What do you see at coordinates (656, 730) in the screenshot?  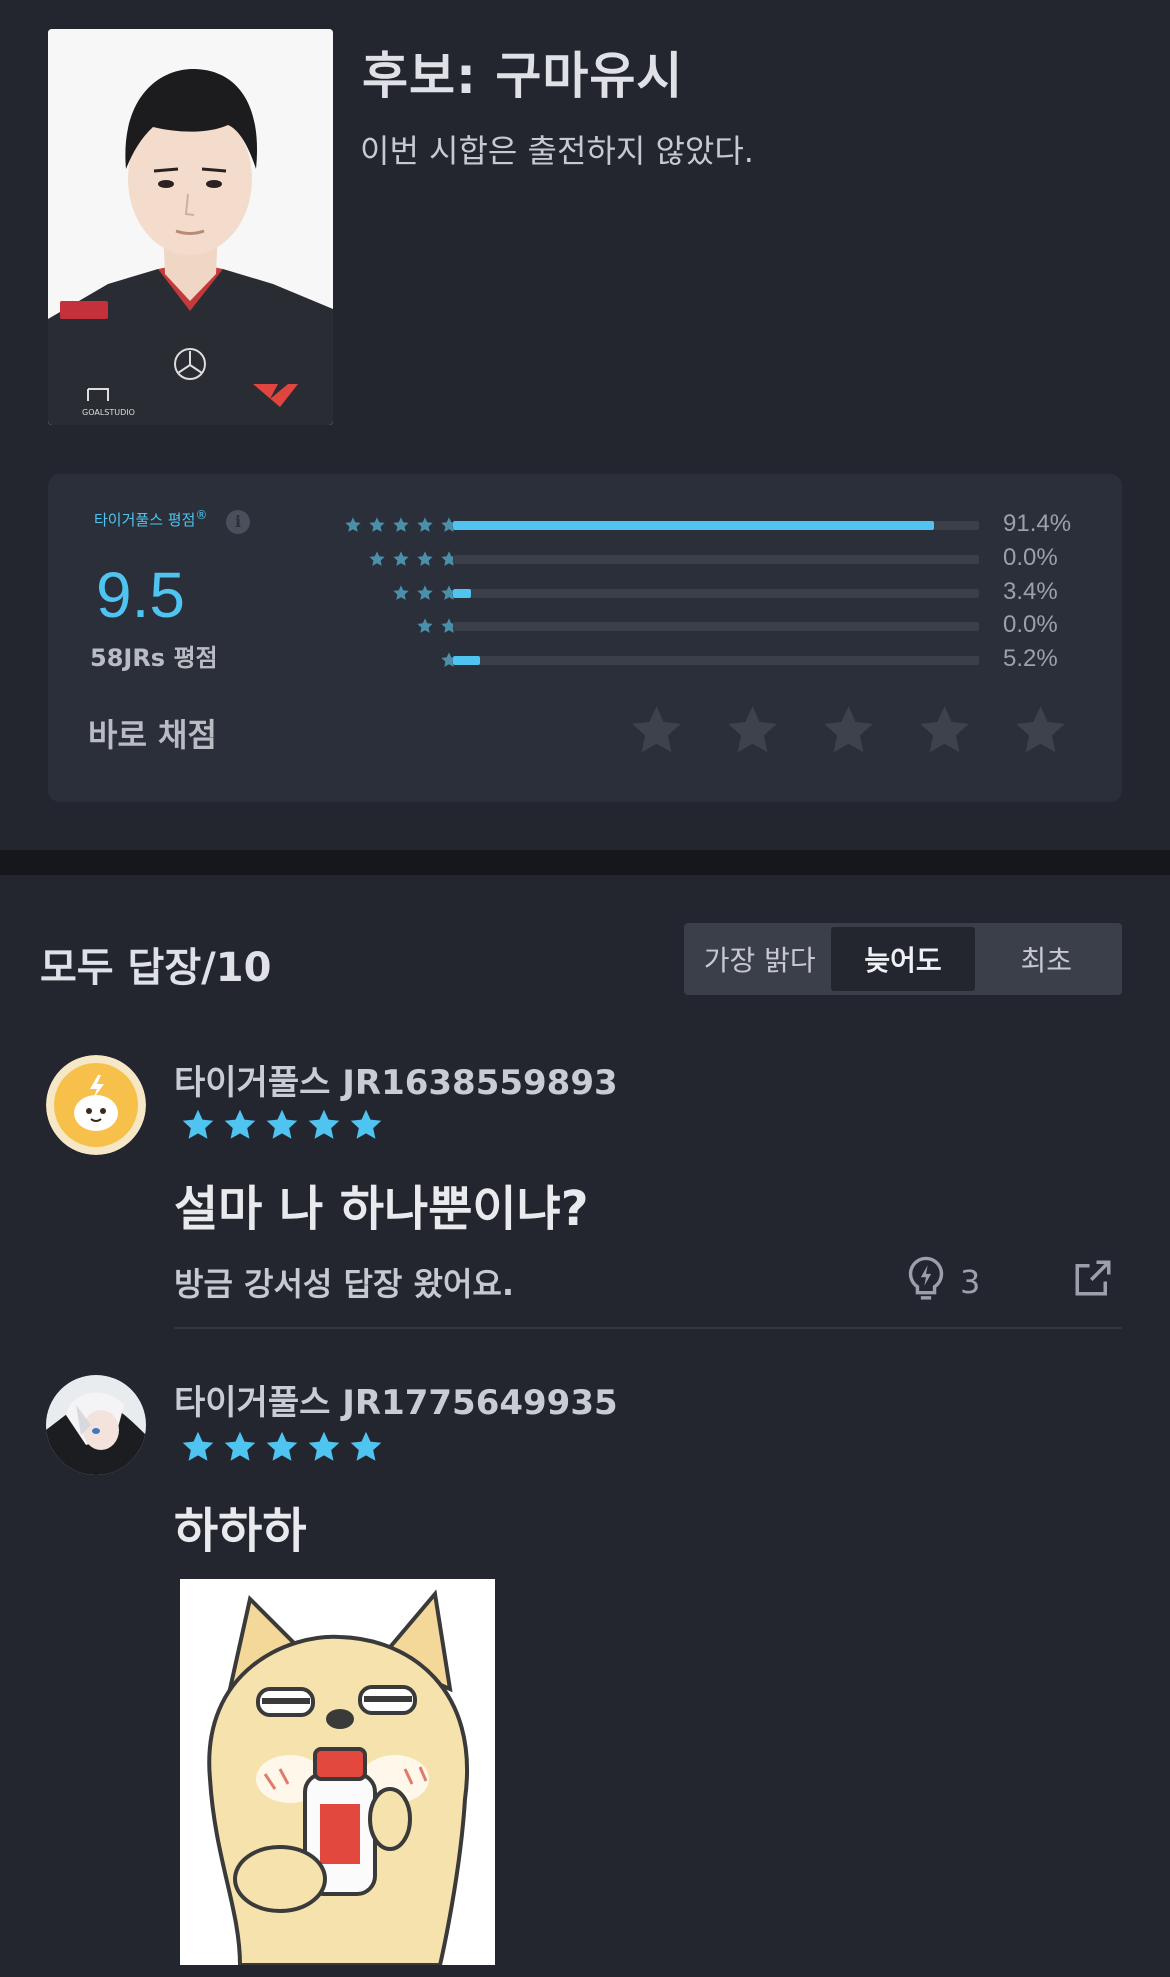 I see `rate-star-1-icon` at bounding box center [656, 730].